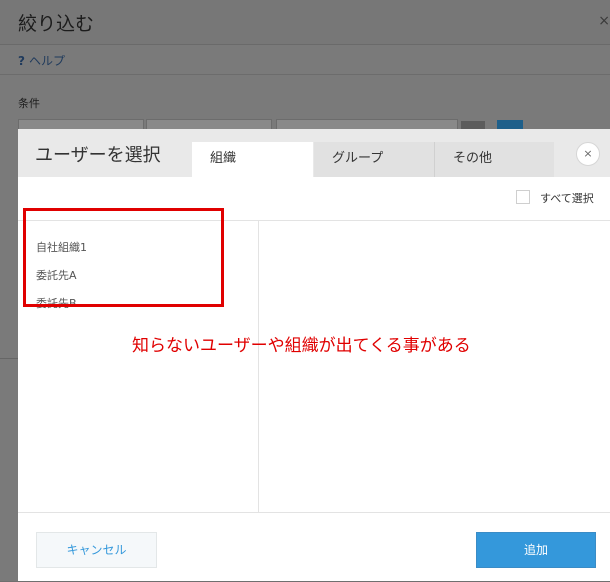 The width and height of the screenshot is (610, 582). I want to click on filter-dialog-header: 絞り込む ×, so click(305, 22).